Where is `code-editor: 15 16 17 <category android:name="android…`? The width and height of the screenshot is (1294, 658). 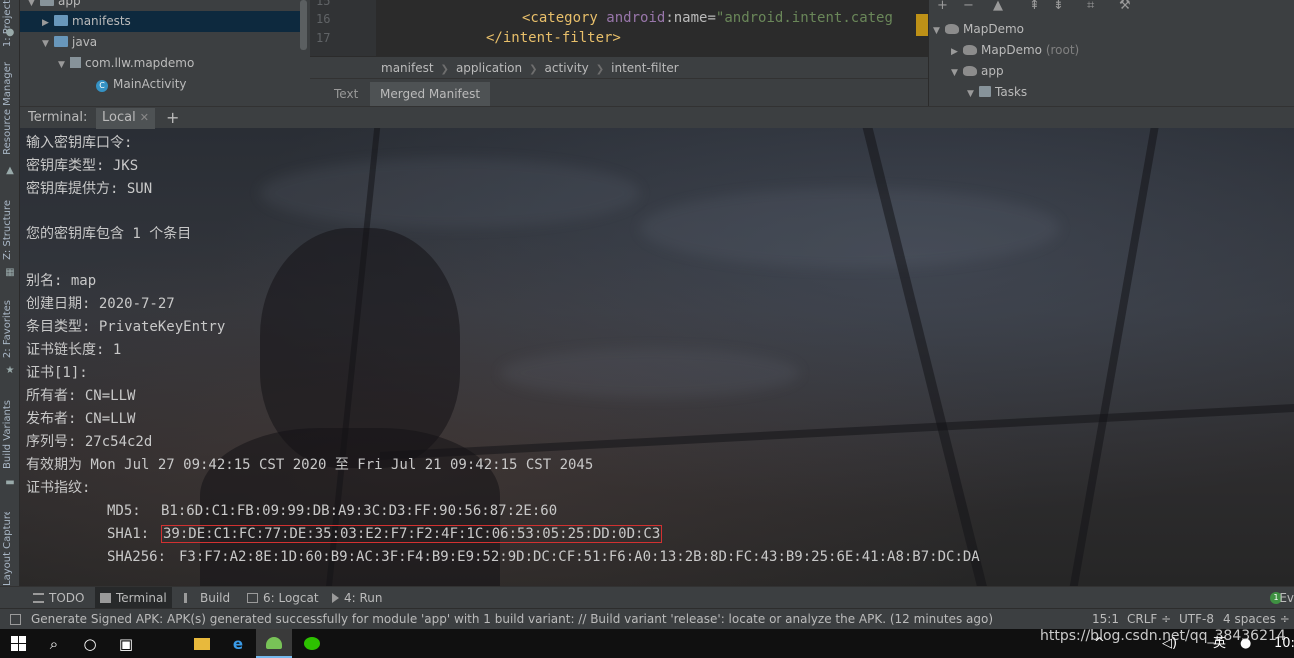 code-editor: 15 16 17 <category android:name="android… is located at coordinates (619, 28).